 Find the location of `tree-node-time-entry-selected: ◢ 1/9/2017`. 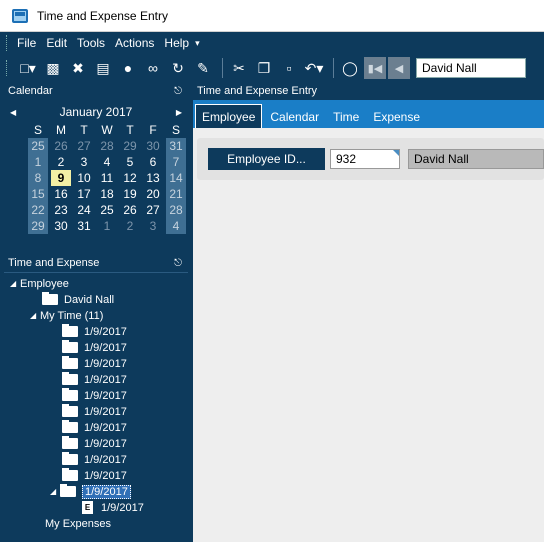

tree-node-time-entry-selected: ◢ 1/9/2017 is located at coordinates (90, 491).